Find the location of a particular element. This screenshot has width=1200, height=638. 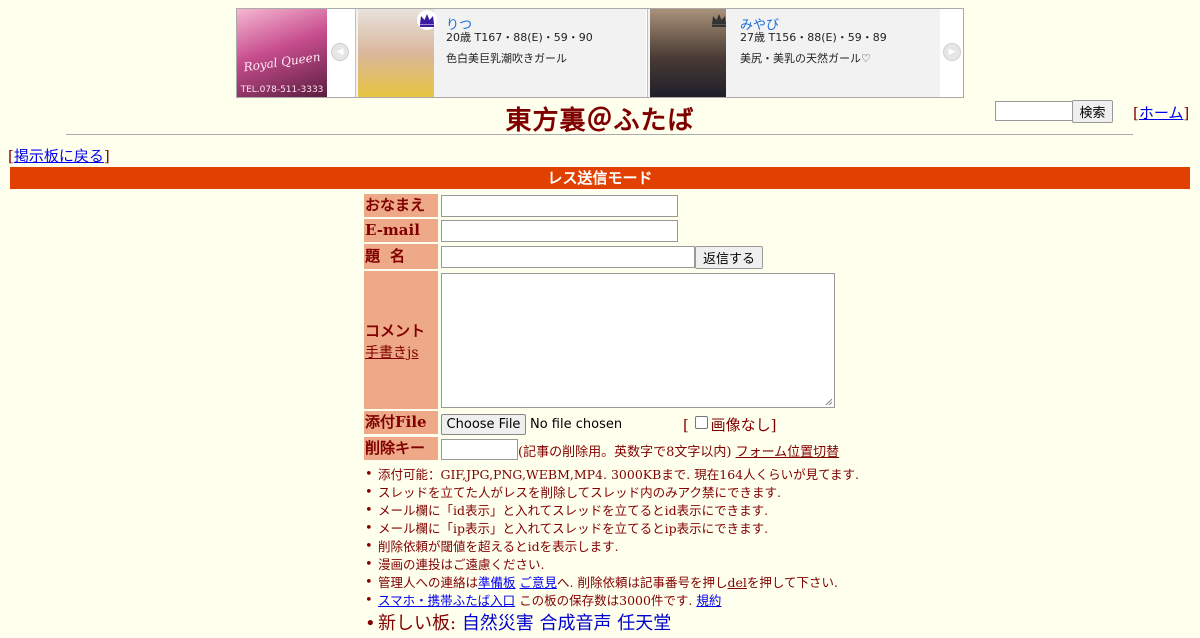

del-link: del is located at coordinates (736, 582).